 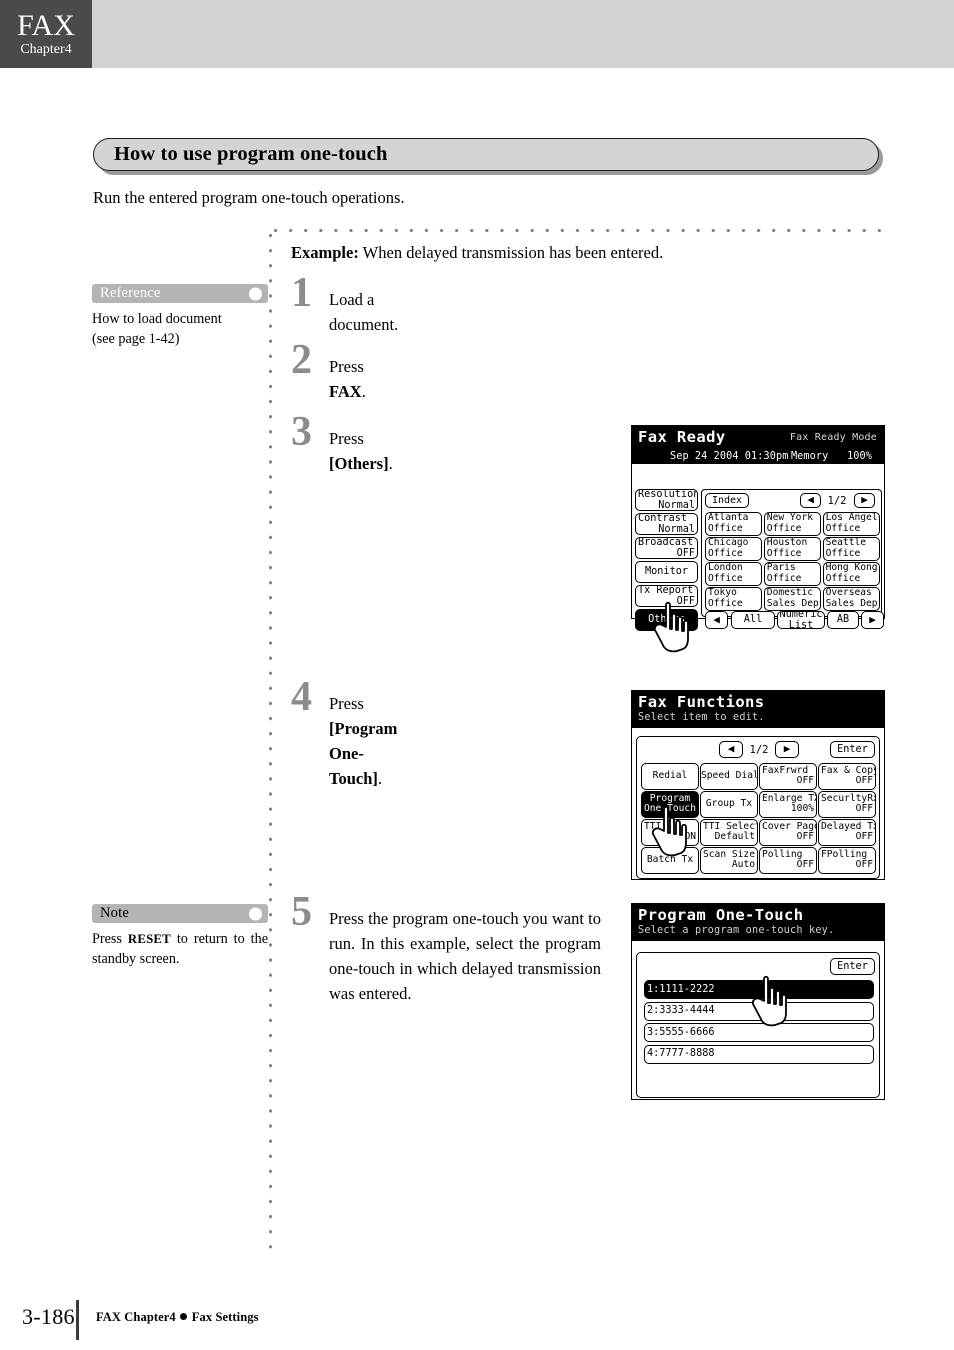 What do you see at coordinates (729, 804) in the screenshot?
I see `lcd2-key-group-tx: Group Tx` at bounding box center [729, 804].